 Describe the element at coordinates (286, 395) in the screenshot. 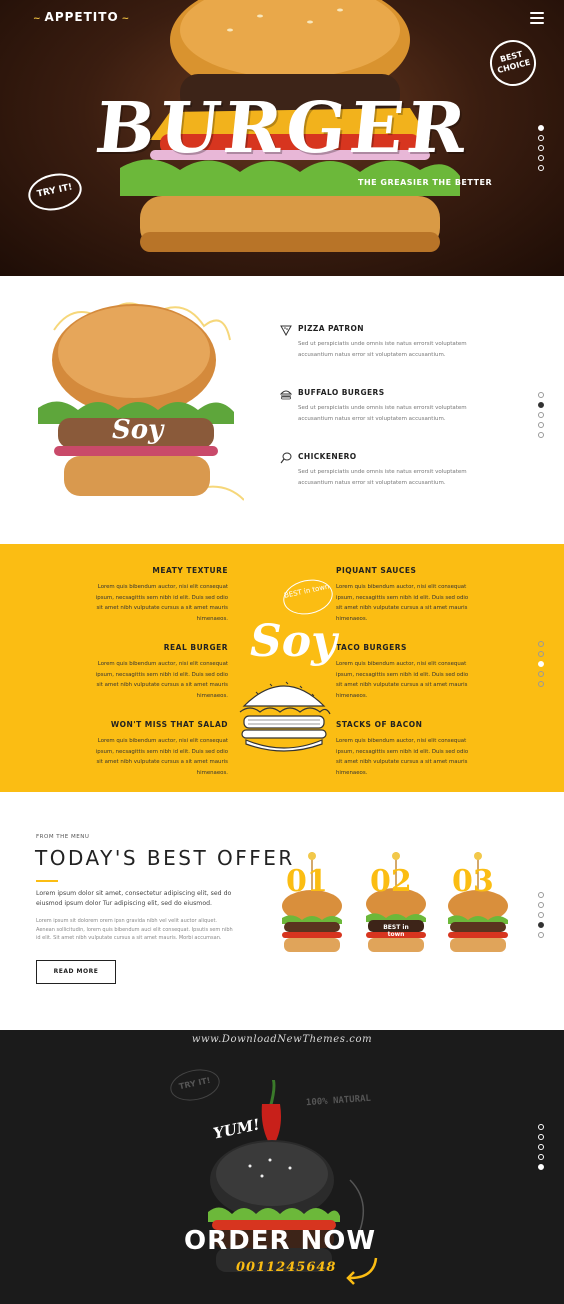

I see `burger-icon` at that location.